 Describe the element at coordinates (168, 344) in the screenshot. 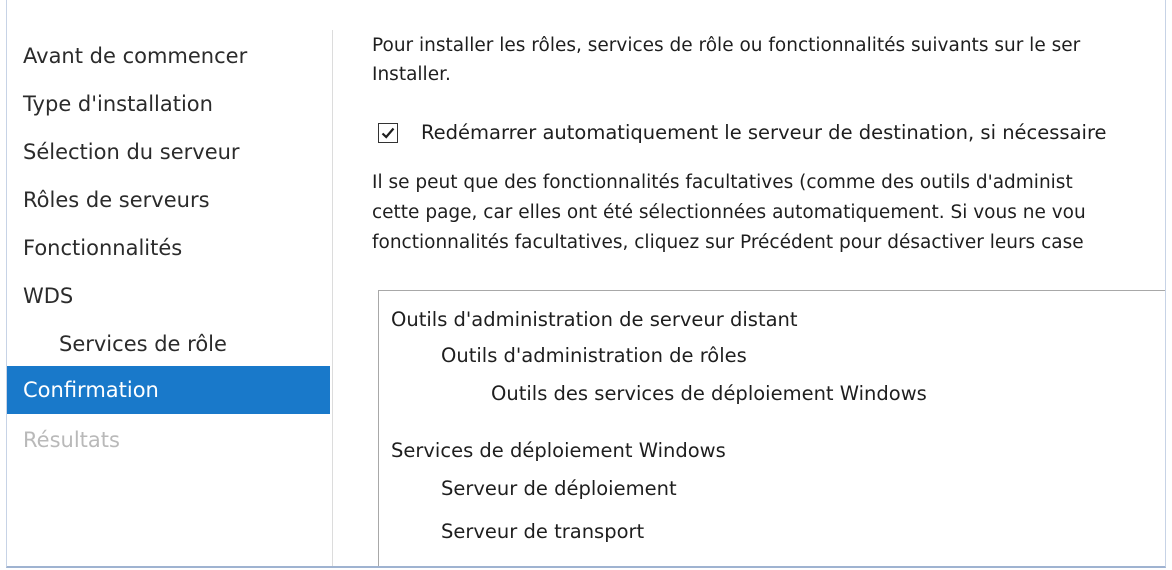

I see `nav-item-services-de-role: Services de rôle` at that location.